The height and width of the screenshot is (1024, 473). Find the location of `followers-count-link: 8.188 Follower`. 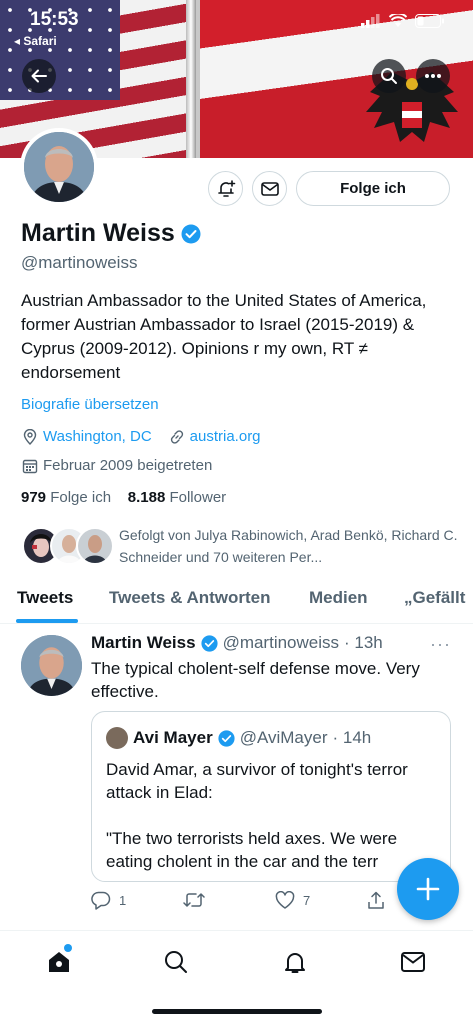

followers-count-link: 8.188 Follower is located at coordinates (177, 497).